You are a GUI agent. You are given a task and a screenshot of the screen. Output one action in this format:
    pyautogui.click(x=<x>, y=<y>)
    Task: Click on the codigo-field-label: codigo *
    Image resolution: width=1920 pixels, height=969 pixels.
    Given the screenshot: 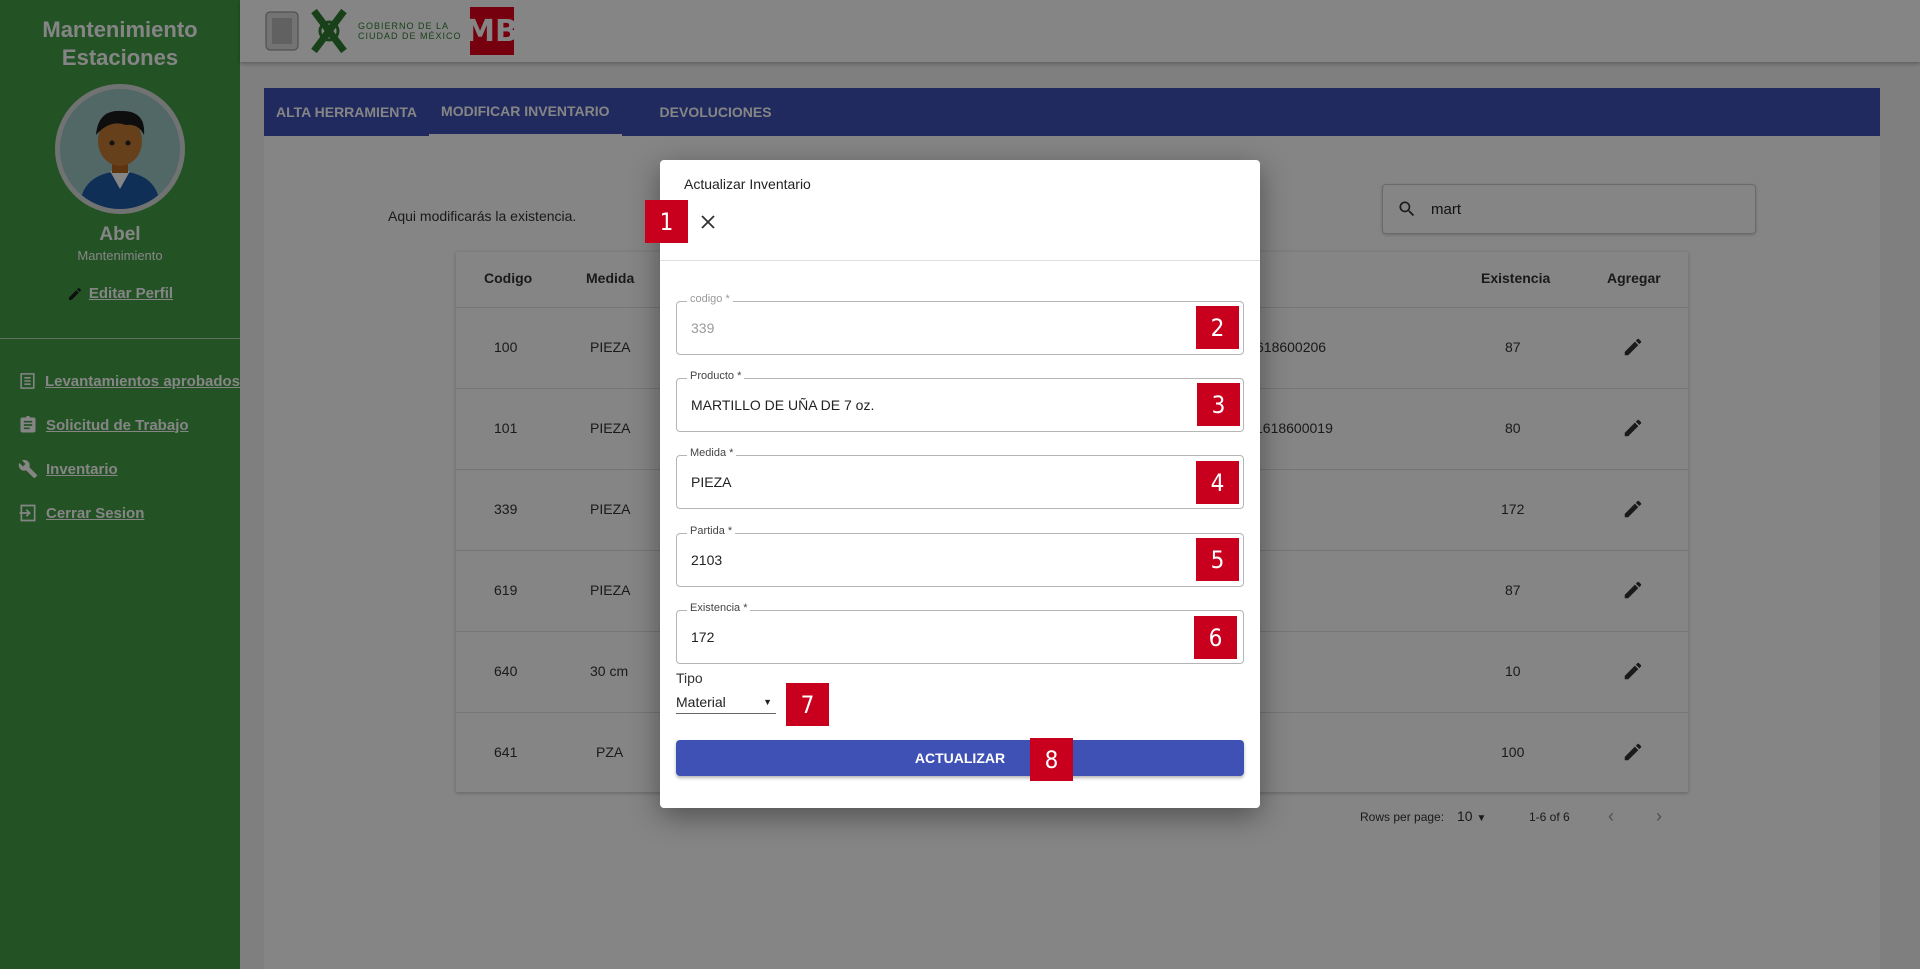 What is the action you would take?
    pyautogui.click(x=710, y=299)
    